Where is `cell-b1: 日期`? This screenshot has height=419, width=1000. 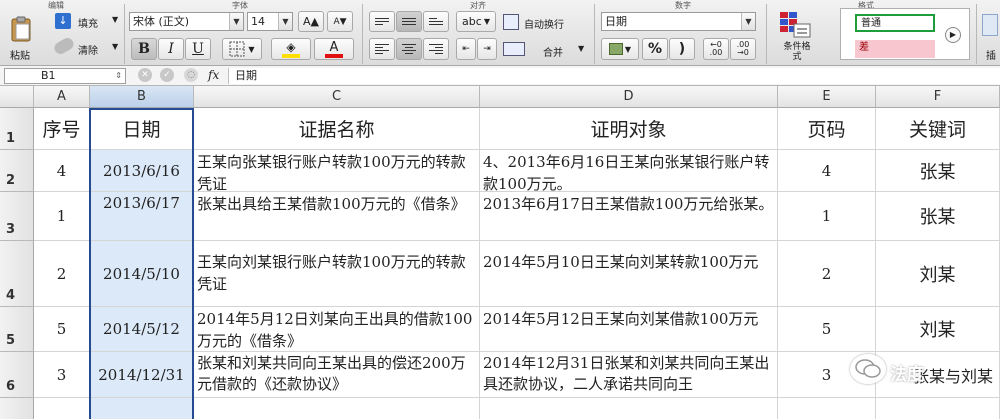
cell-b1: 日期 is located at coordinates (142, 129).